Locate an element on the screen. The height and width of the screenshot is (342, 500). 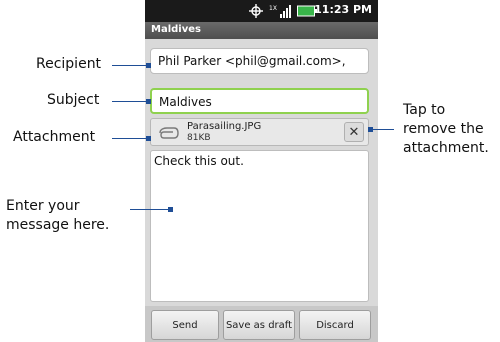
callout-remove-line2: remove the is located at coordinates (443, 129).